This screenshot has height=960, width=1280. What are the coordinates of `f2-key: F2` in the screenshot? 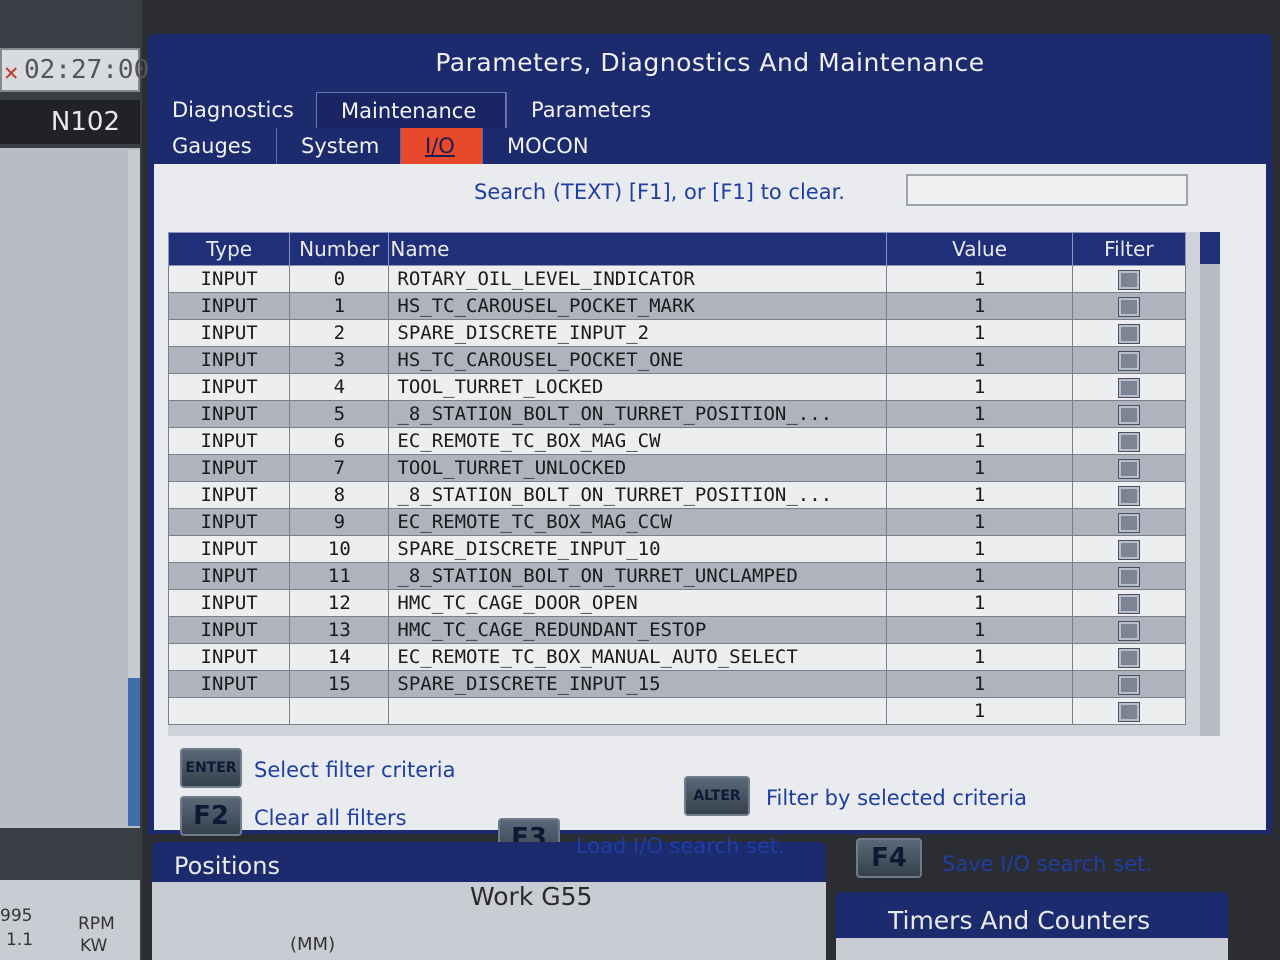 It's located at (211, 816).